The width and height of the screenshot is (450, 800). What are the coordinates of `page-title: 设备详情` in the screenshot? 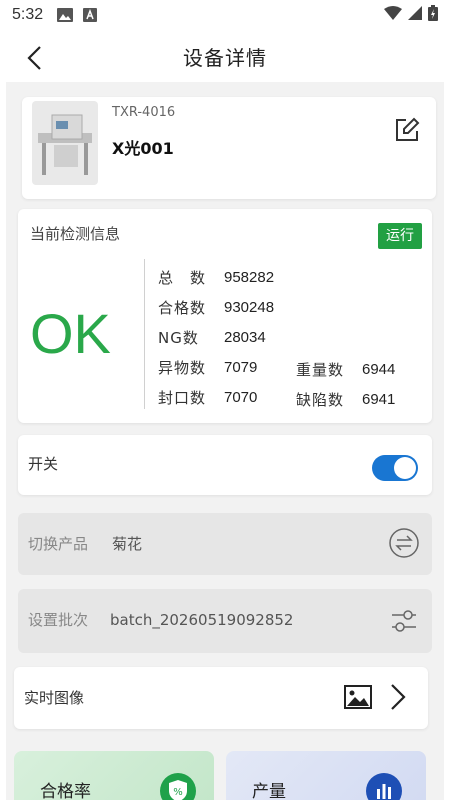 It's located at (225, 57).